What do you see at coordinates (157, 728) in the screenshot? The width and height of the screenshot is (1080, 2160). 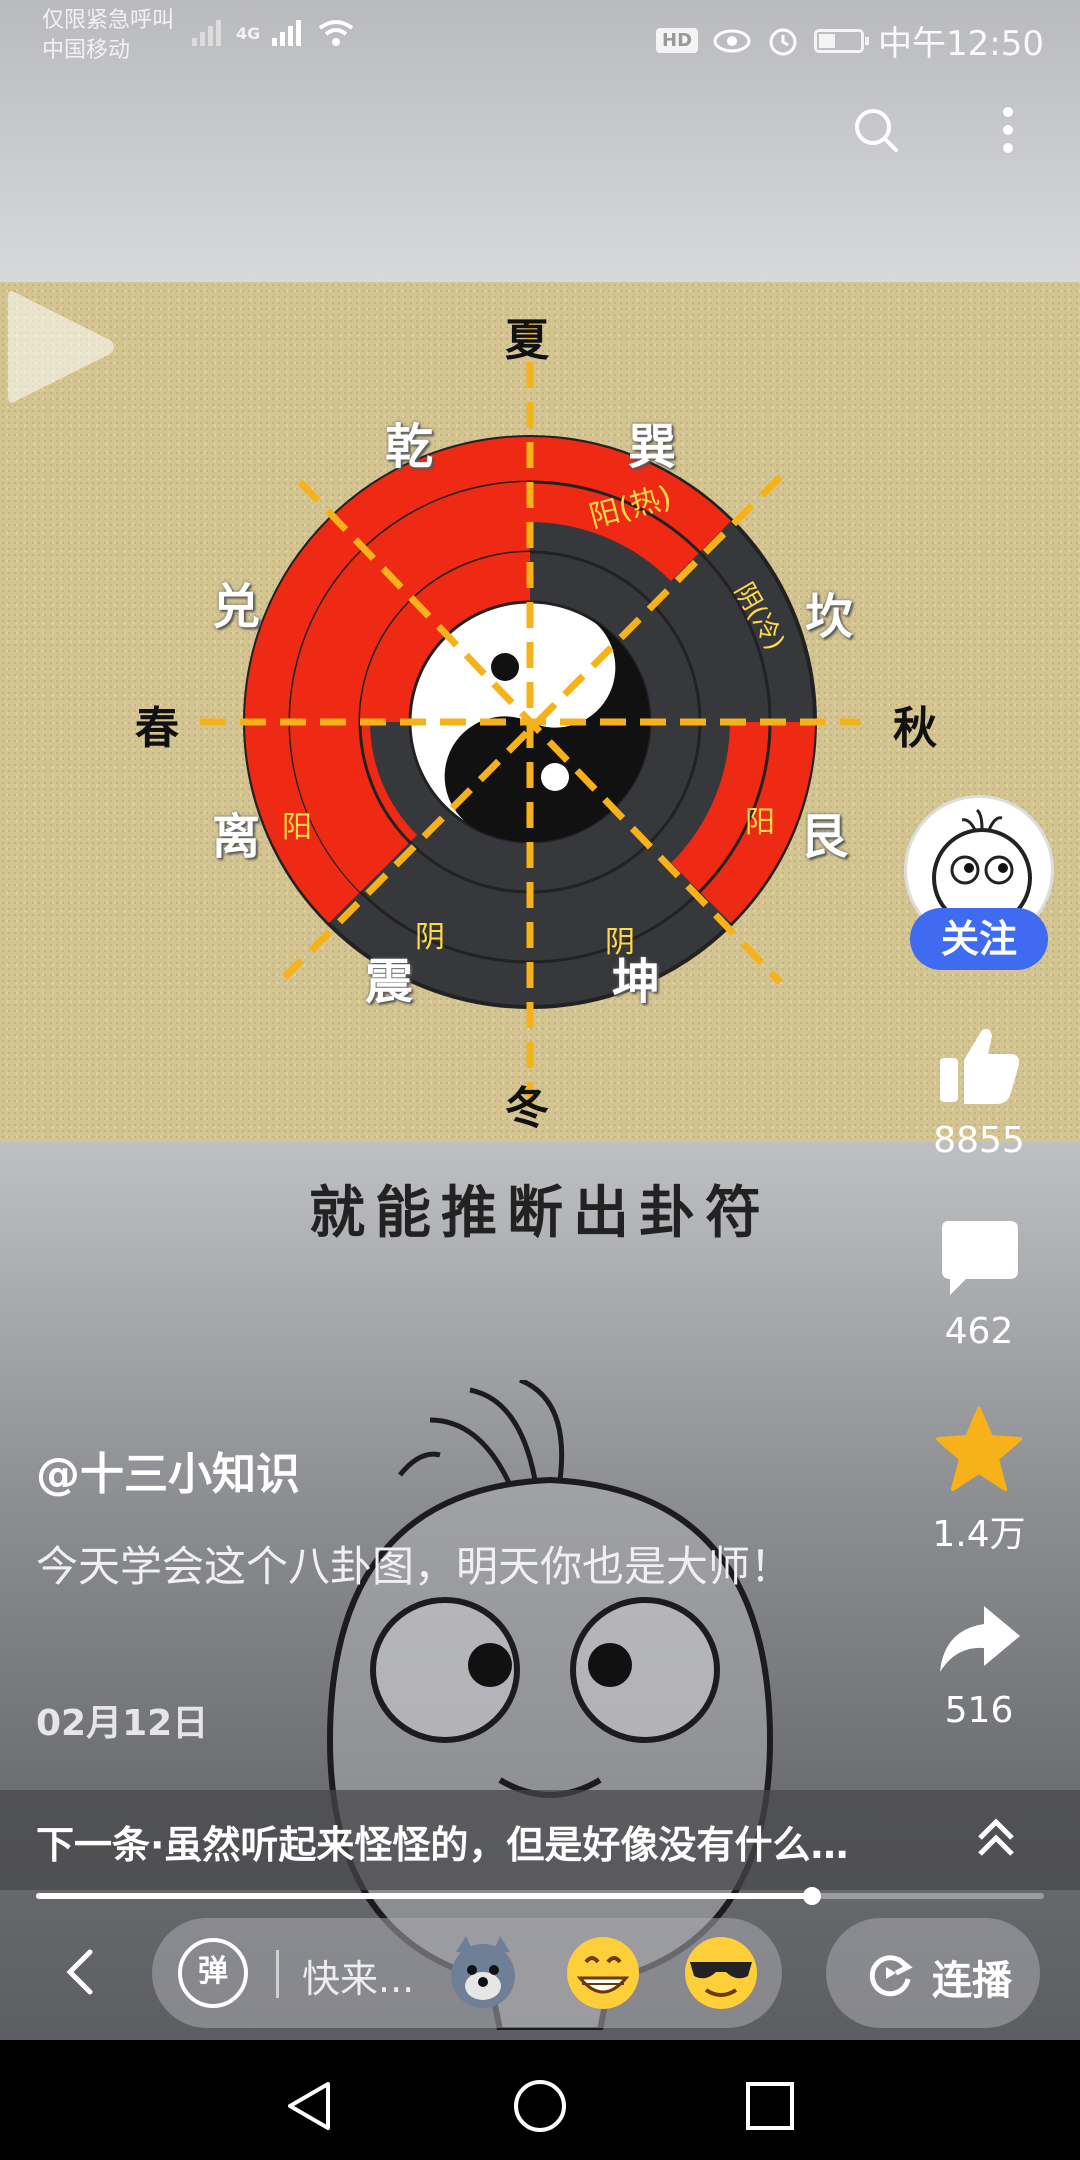 I see `label-spring: 春` at bounding box center [157, 728].